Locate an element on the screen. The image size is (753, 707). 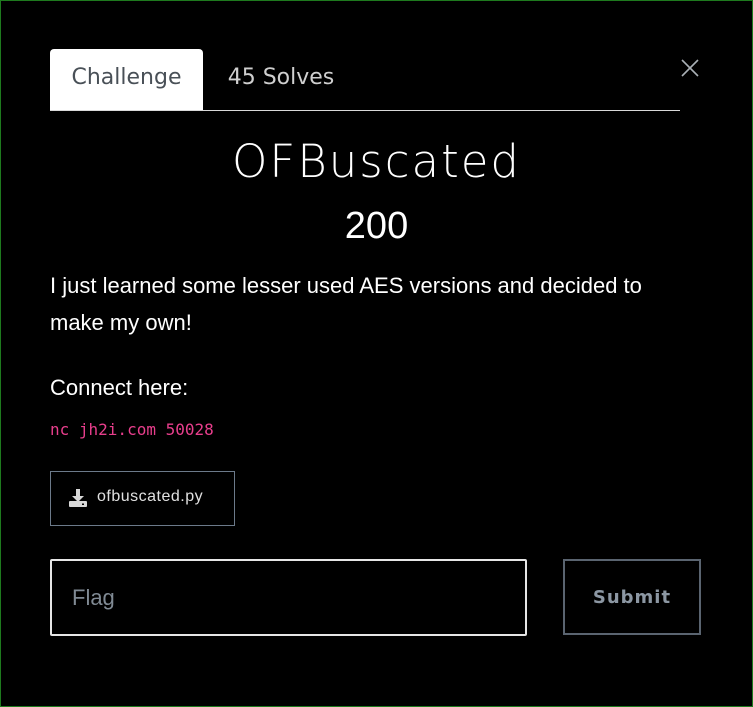
close-icon is located at coordinates (690, 68).